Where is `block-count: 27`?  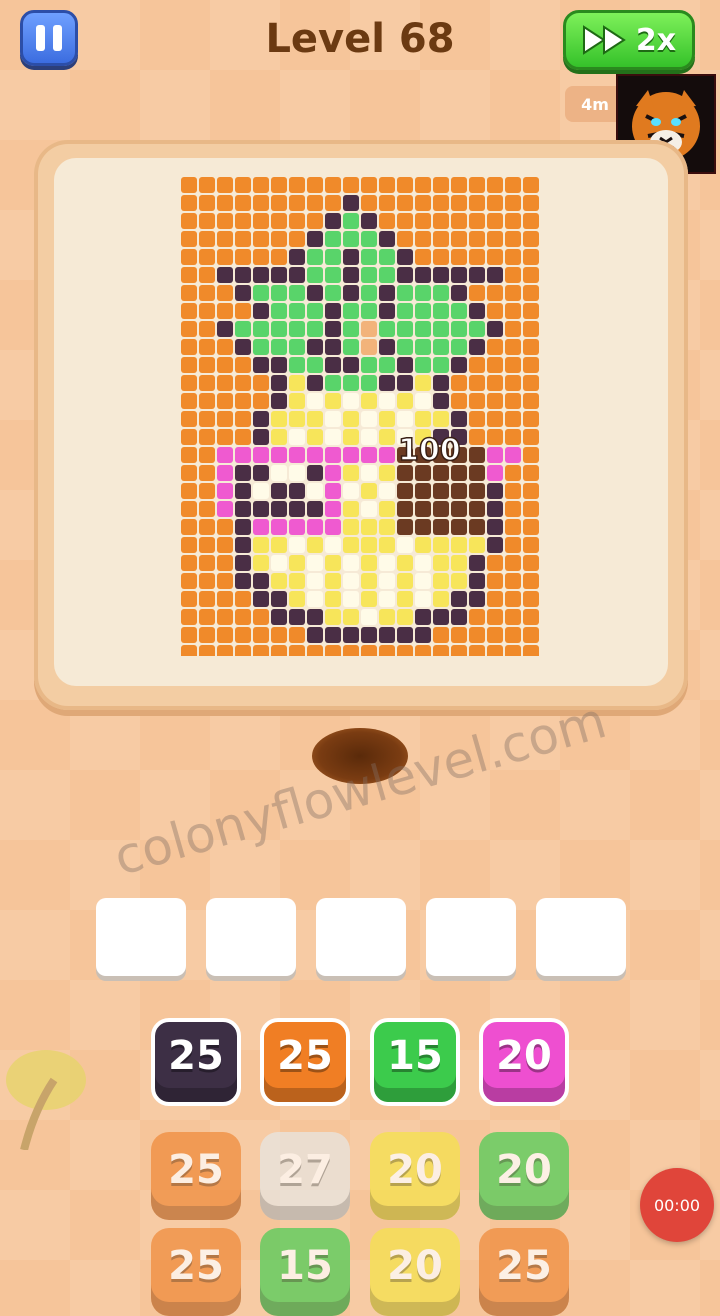 block-count: 27 is located at coordinates (305, 1170).